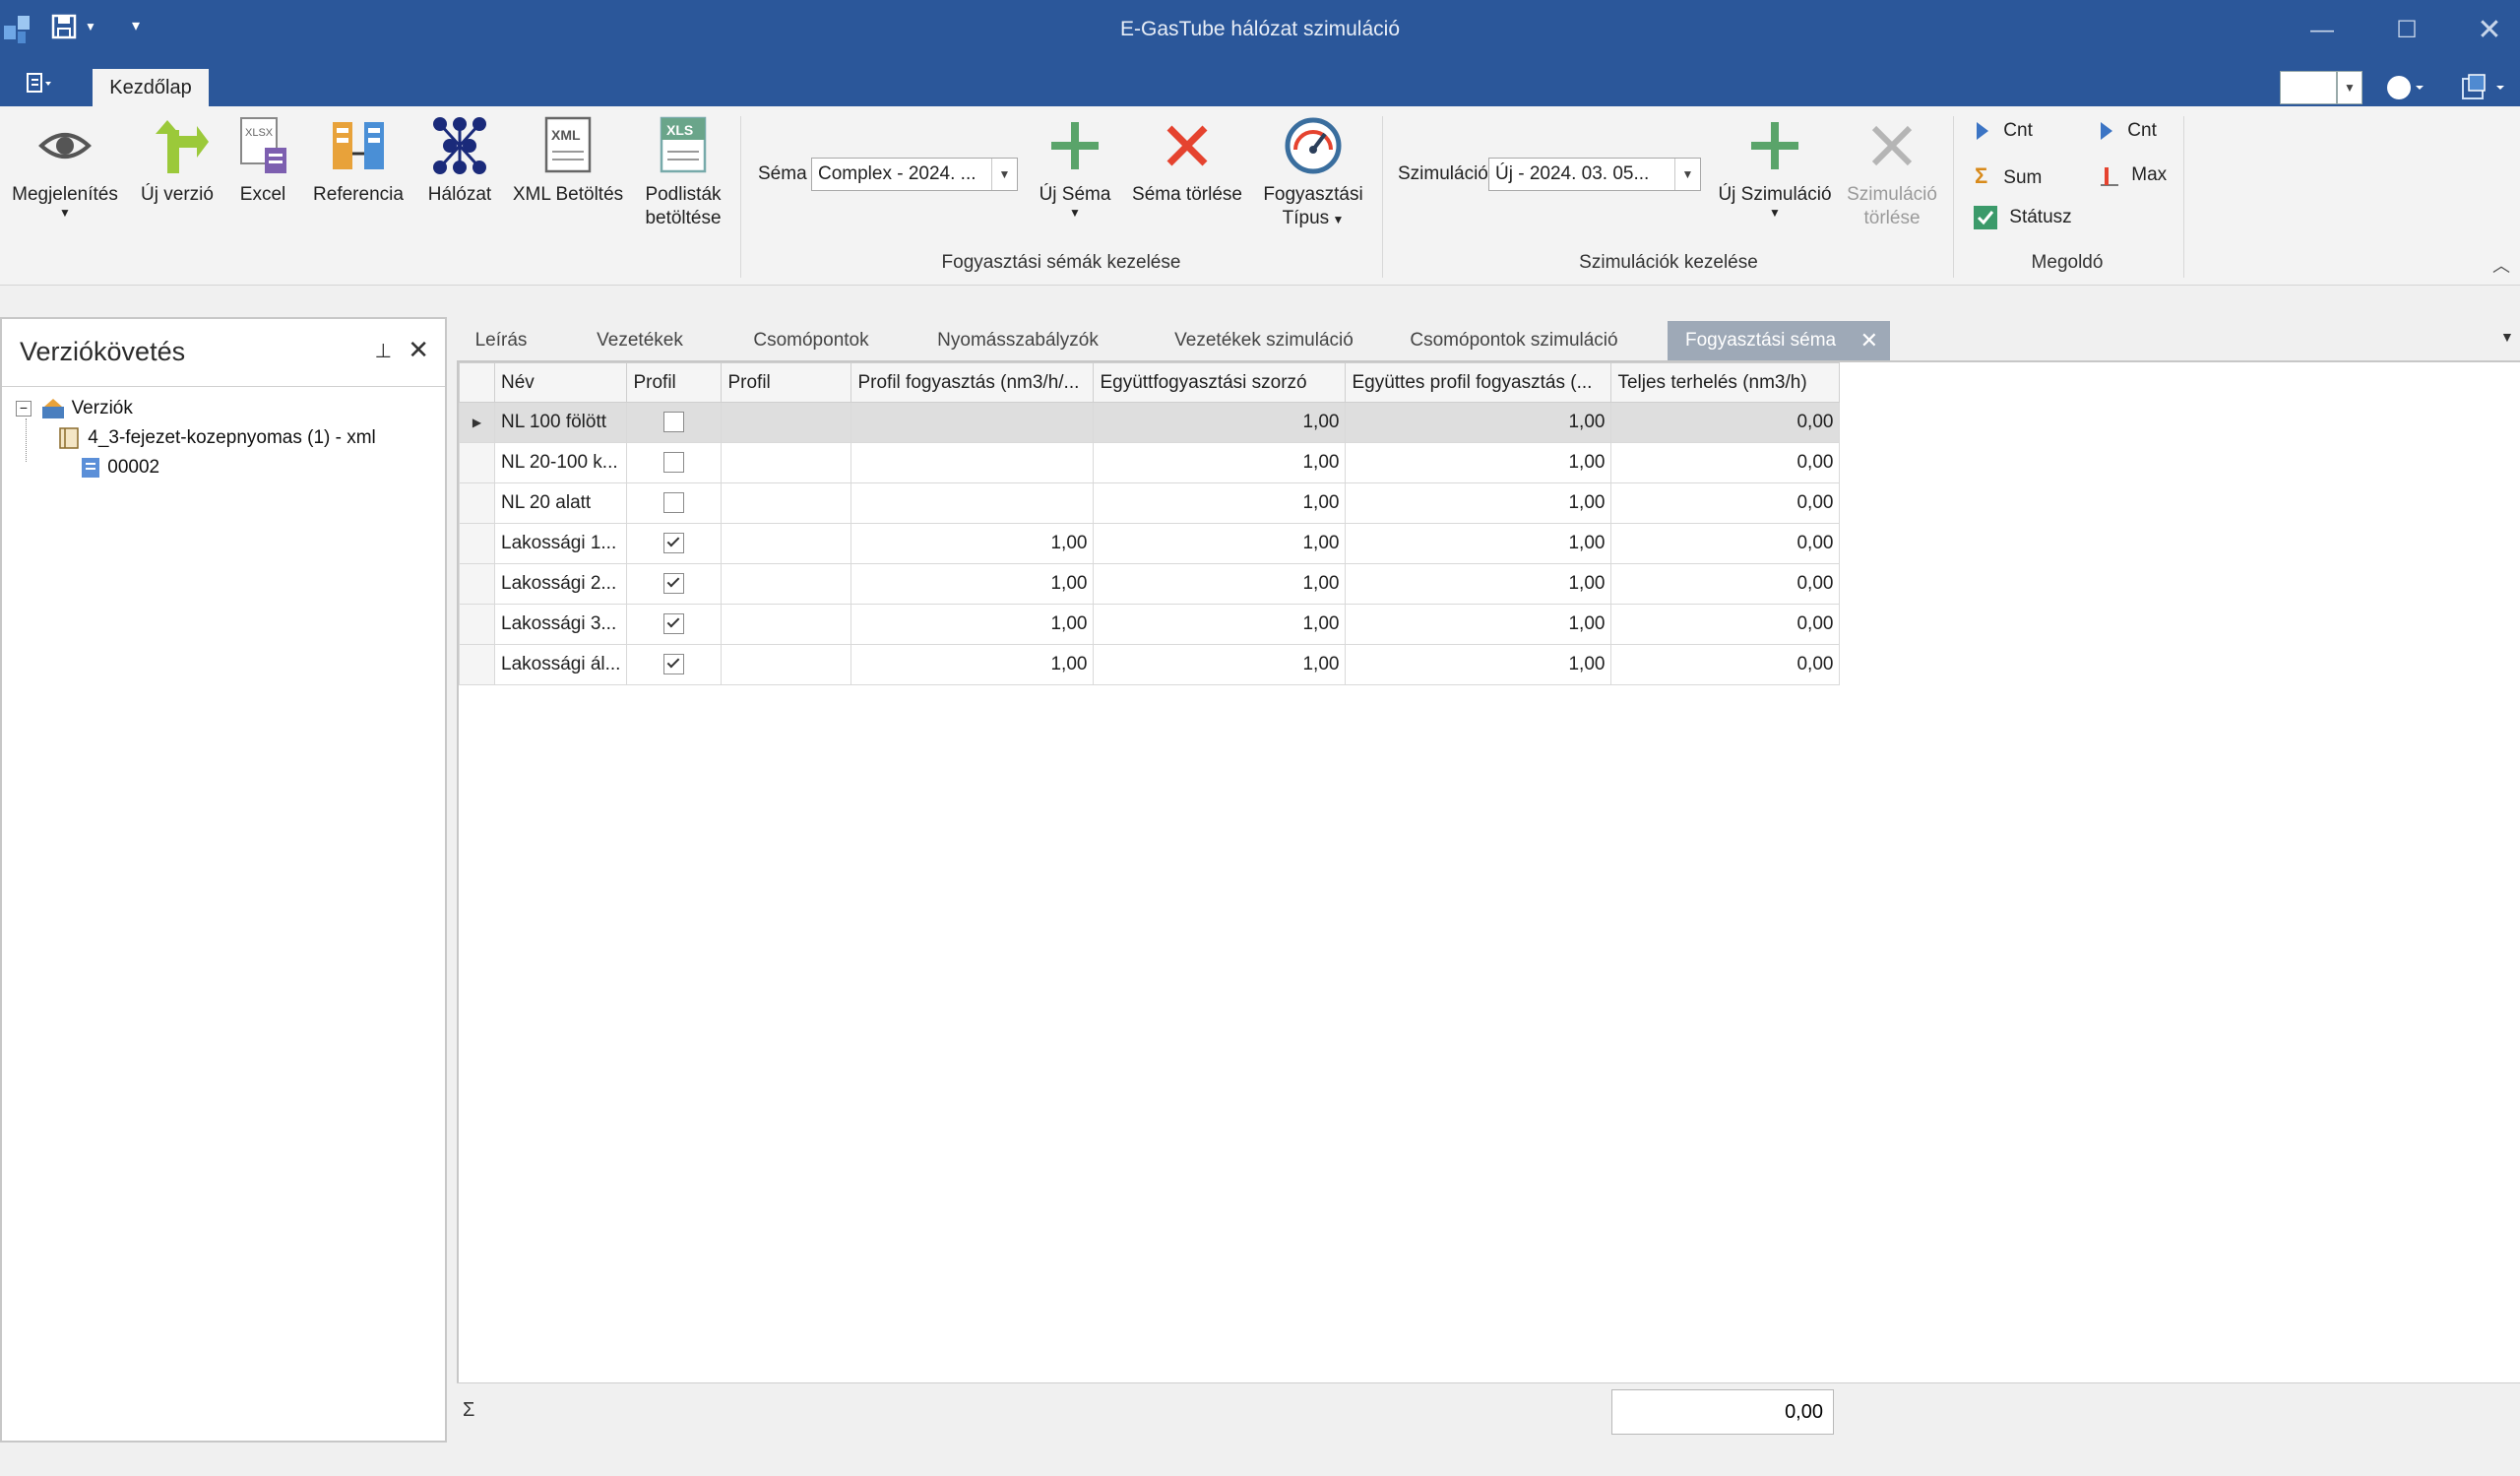 The width and height of the screenshot is (2520, 1476). I want to click on uj-szimulacio-button: Új Szimuláció ▼, so click(1775, 166).